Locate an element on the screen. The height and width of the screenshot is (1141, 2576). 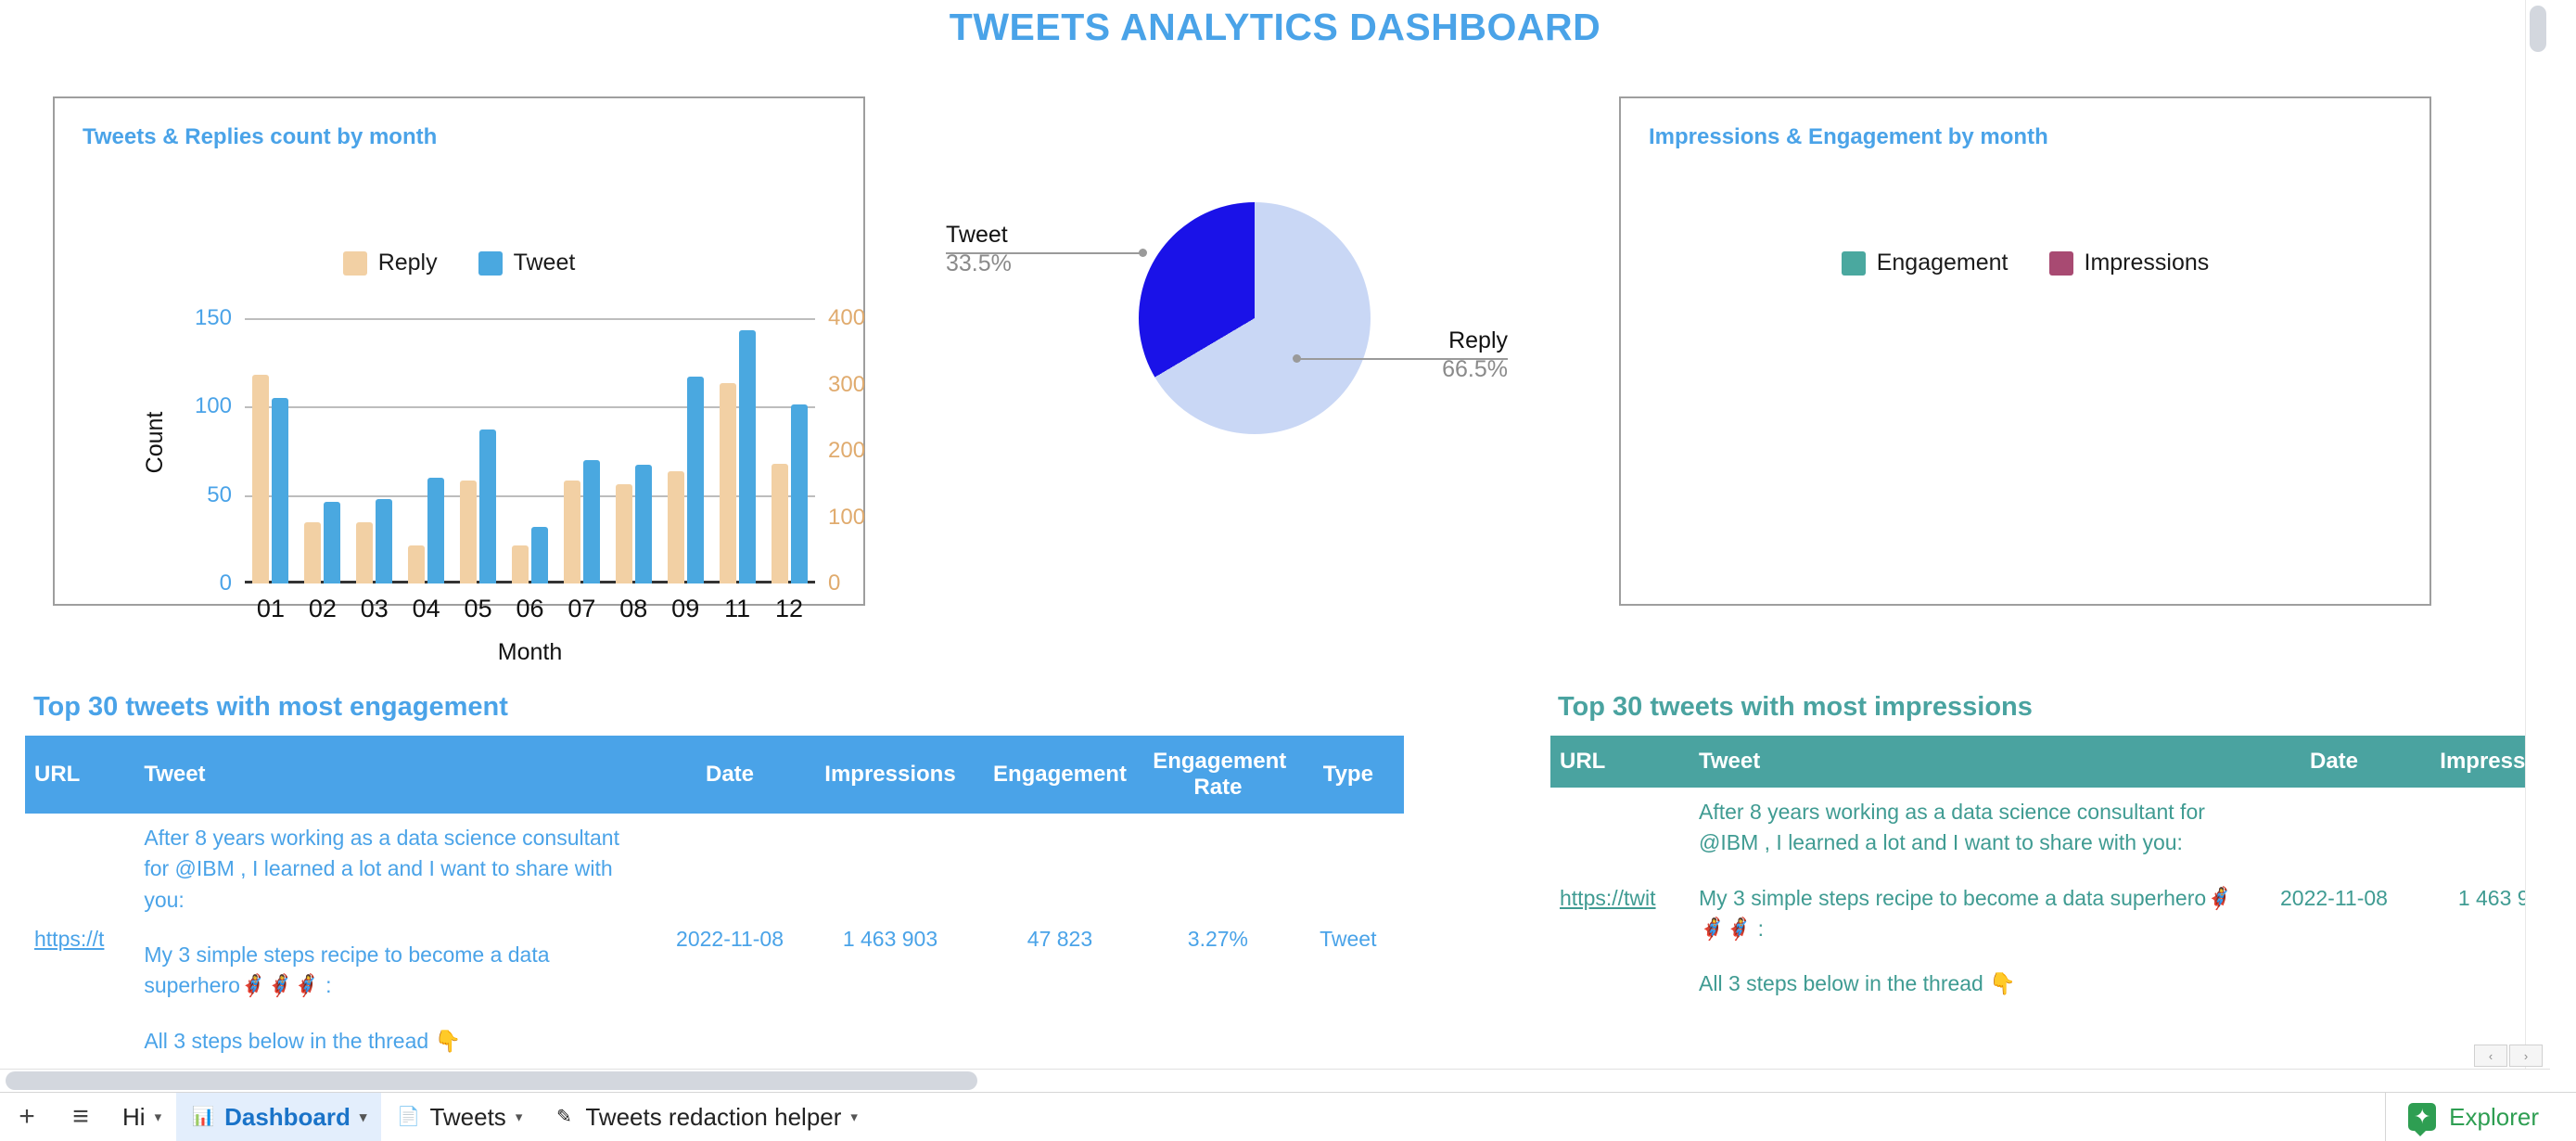
y-axis-tick-right: 400 is located at coordinates (847, 318).